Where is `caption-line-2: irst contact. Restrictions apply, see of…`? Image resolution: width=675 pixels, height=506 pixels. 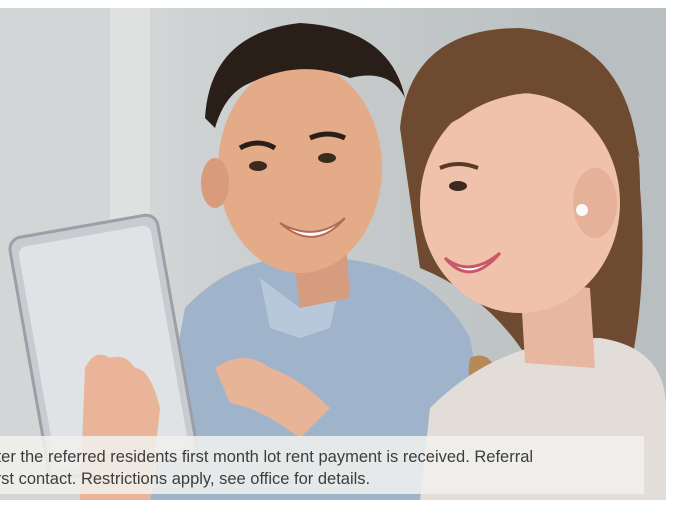
caption-line-2: irst contact. Restrictions apply, see of… is located at coordinates (185, 479).